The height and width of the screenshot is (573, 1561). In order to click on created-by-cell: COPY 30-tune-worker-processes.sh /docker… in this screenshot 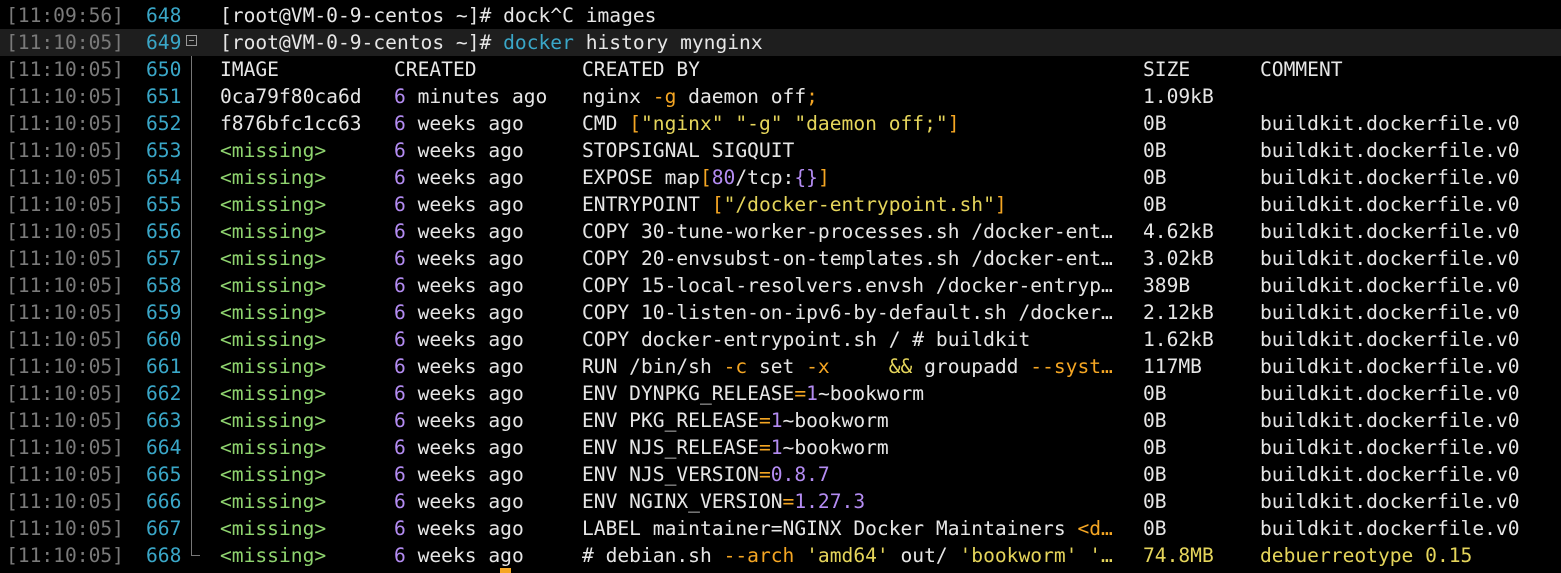, I will do `click(847, 231)`.